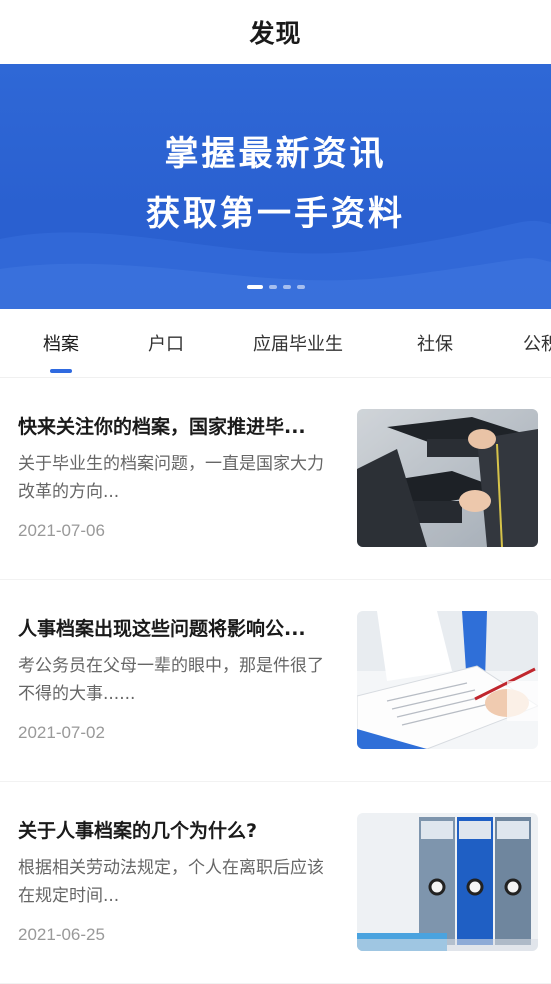  Describe the element at coordinates (61, 530) in the screenshot. I see `article-date: 2021-07-06` at that location.